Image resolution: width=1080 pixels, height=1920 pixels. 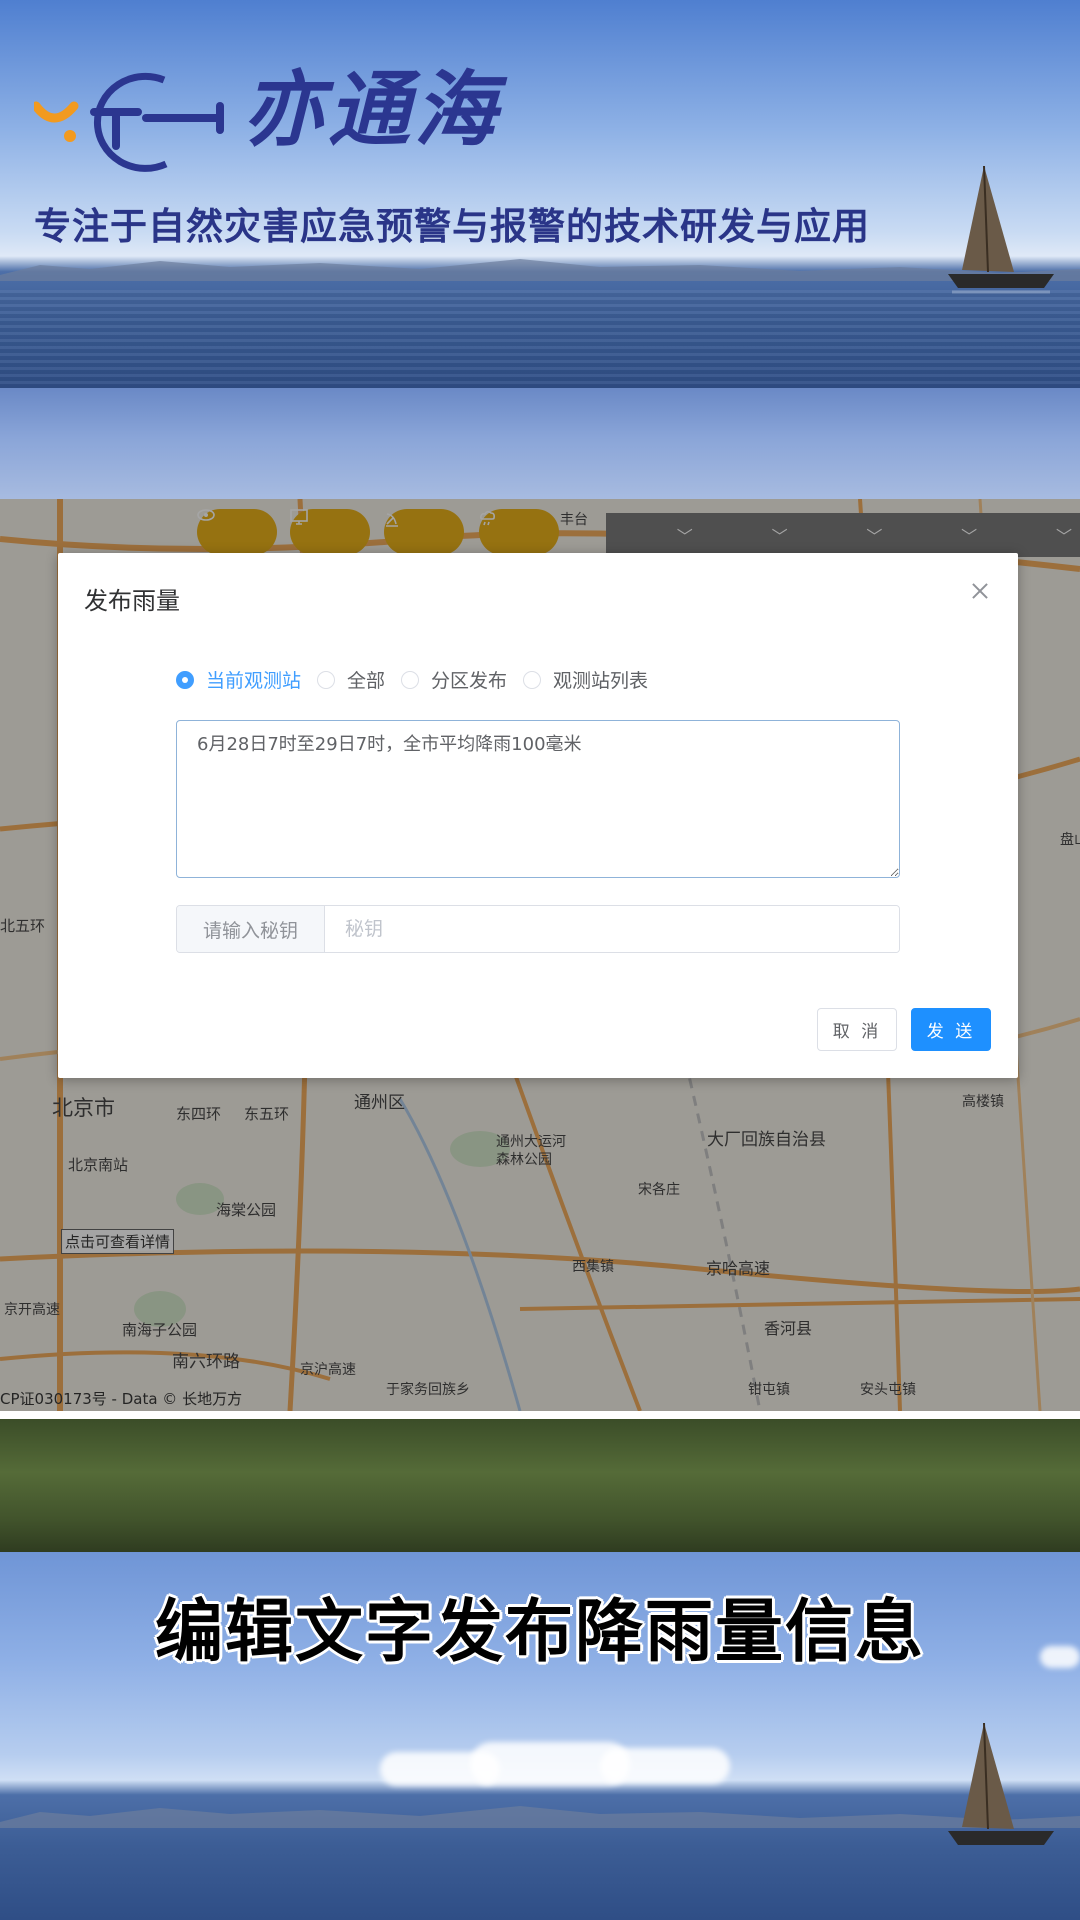 I want to click on sea-surface, so click(x=540, y=339).